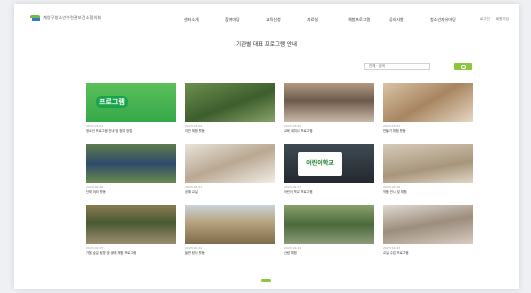 Image resolution: width=531 pixels, height=293 pixels. Describe the element at coordinates (72, 17) in the screenshot. I see `logo-text: 계양구청소년수련관보건소협의회` at that location.